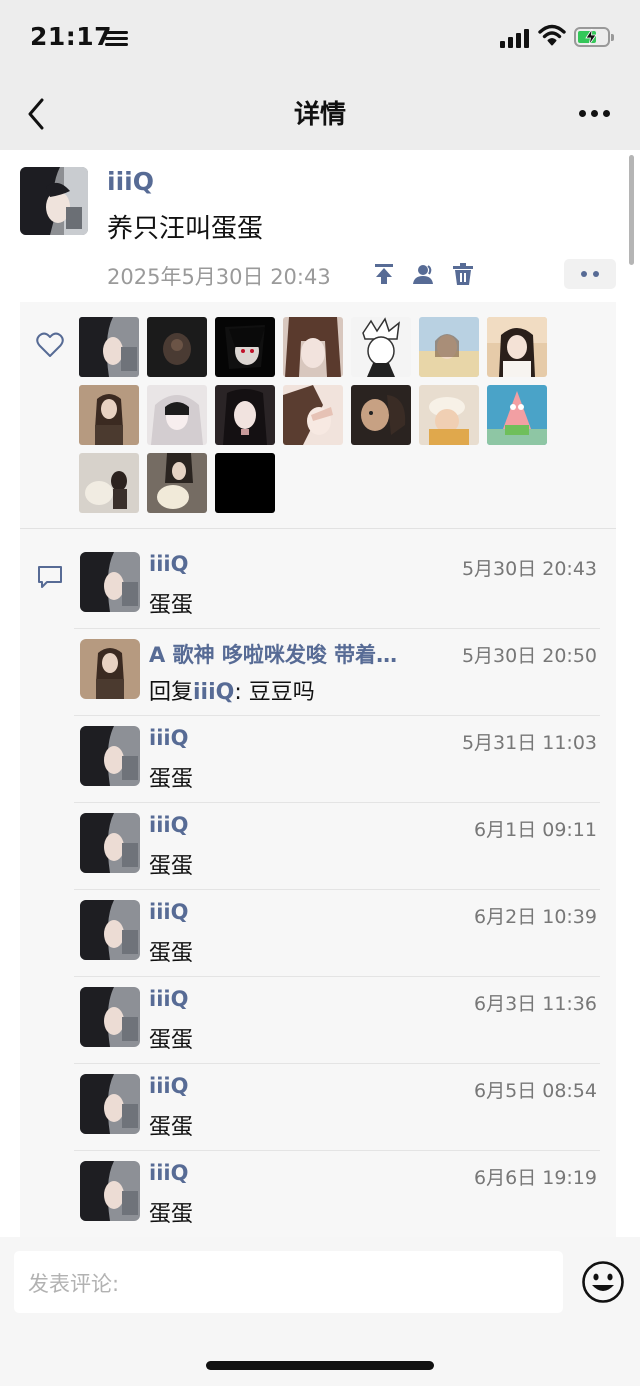  What do you see at coordinates (320, 40) in the screenshot?
I see `status-bar: 21:17` at bounding box center [320, 40].